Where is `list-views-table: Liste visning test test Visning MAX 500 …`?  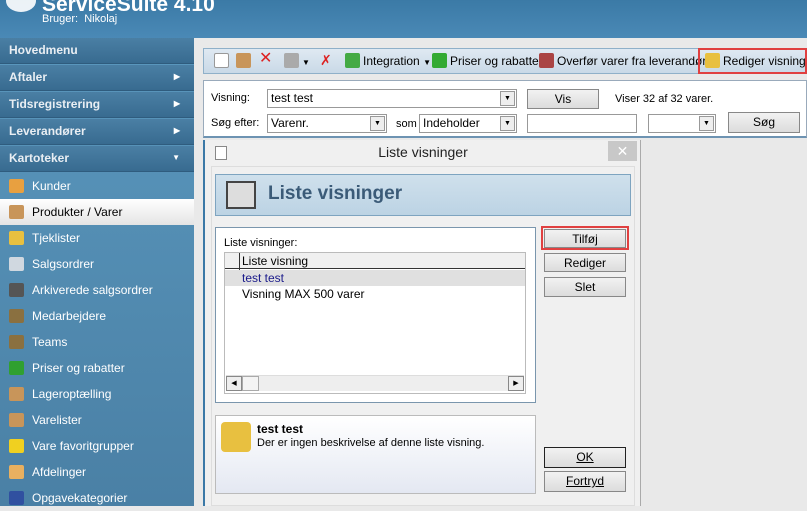 list-views-table: Liste visning test test Visning MAX 500 … is located at coordinates (375, 323).